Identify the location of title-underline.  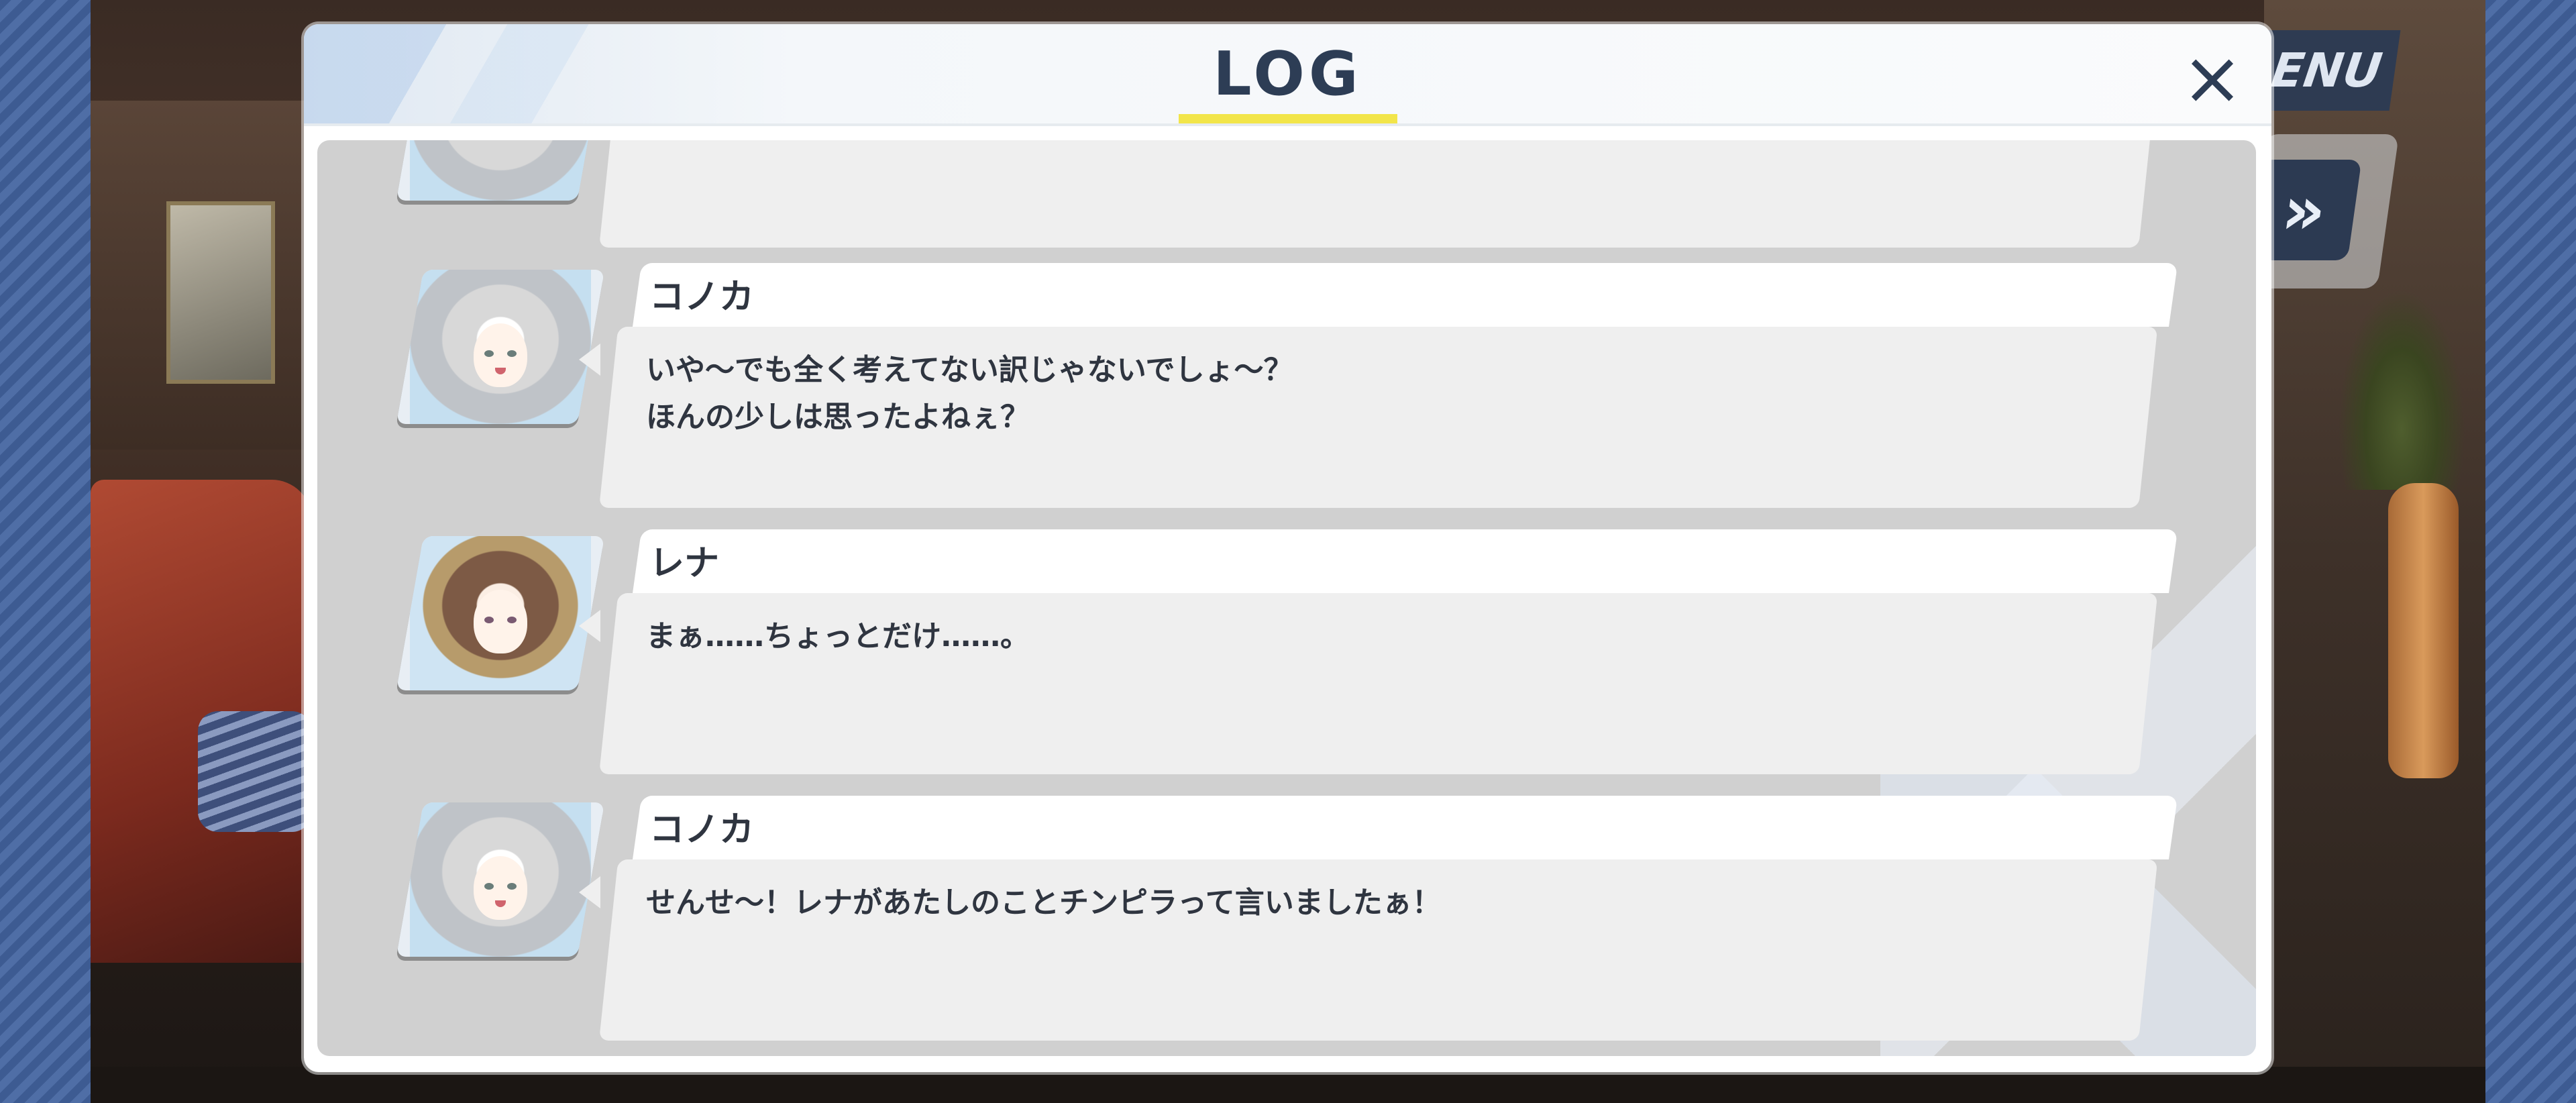
(1288, 119).